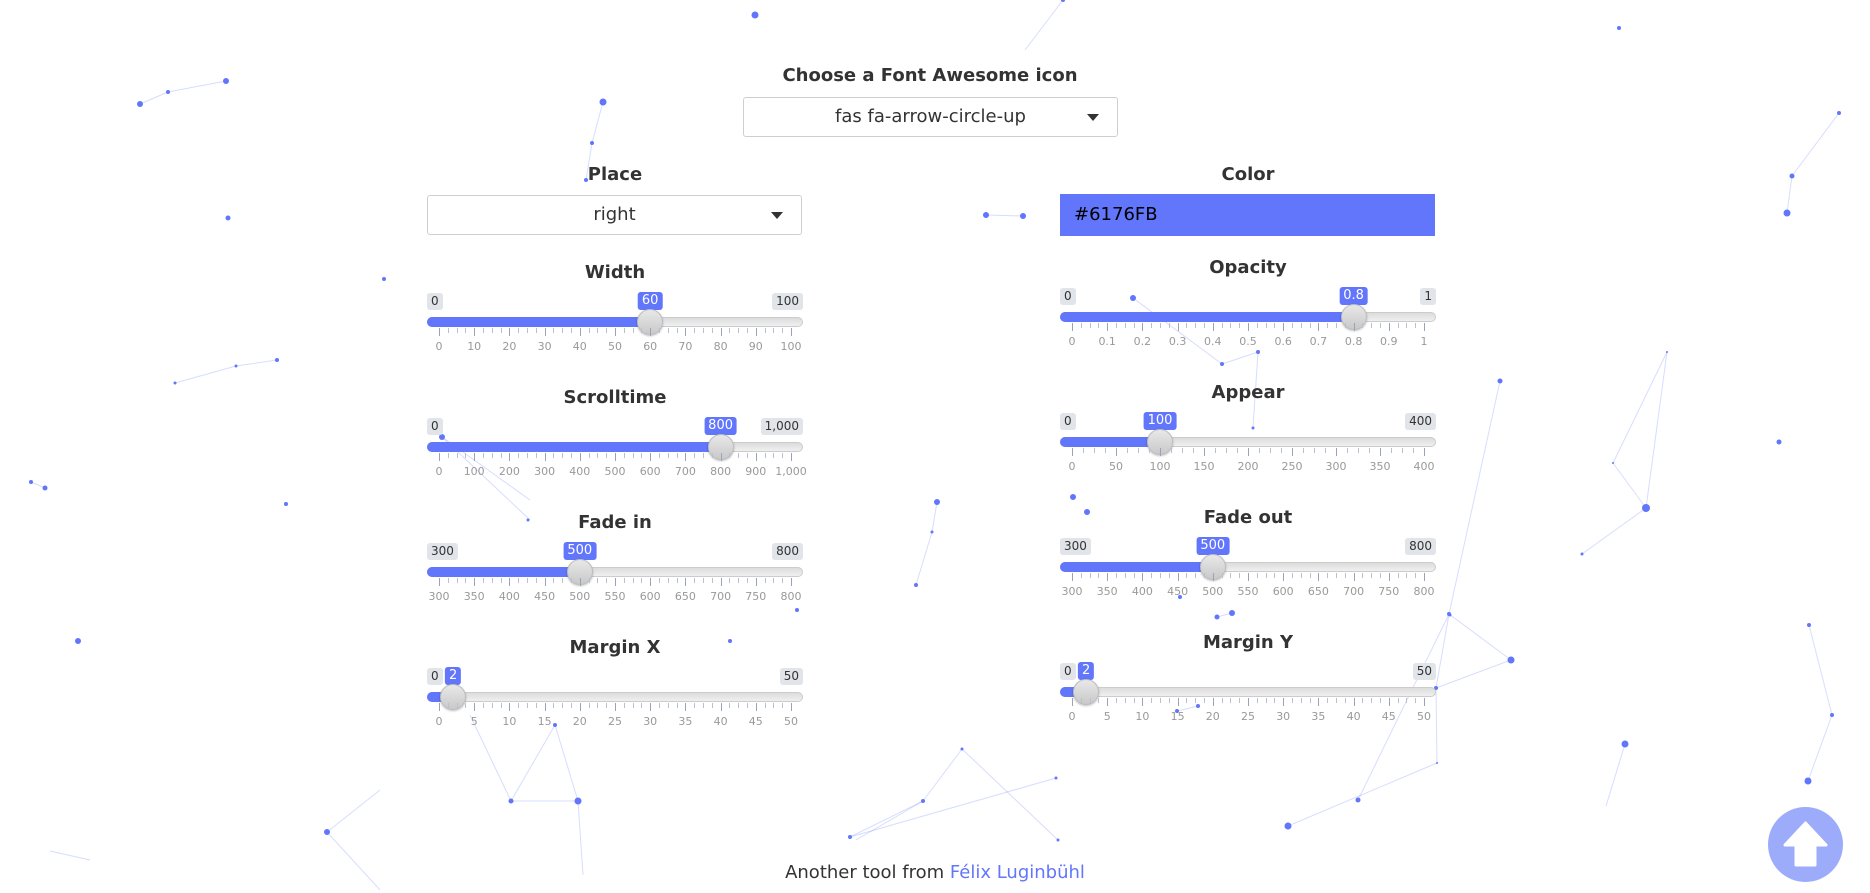 Image resolution: width=1870 pixels, height=893 pixels. I want to click on author-link: Félix Luginbühl, so click(1017, 872).